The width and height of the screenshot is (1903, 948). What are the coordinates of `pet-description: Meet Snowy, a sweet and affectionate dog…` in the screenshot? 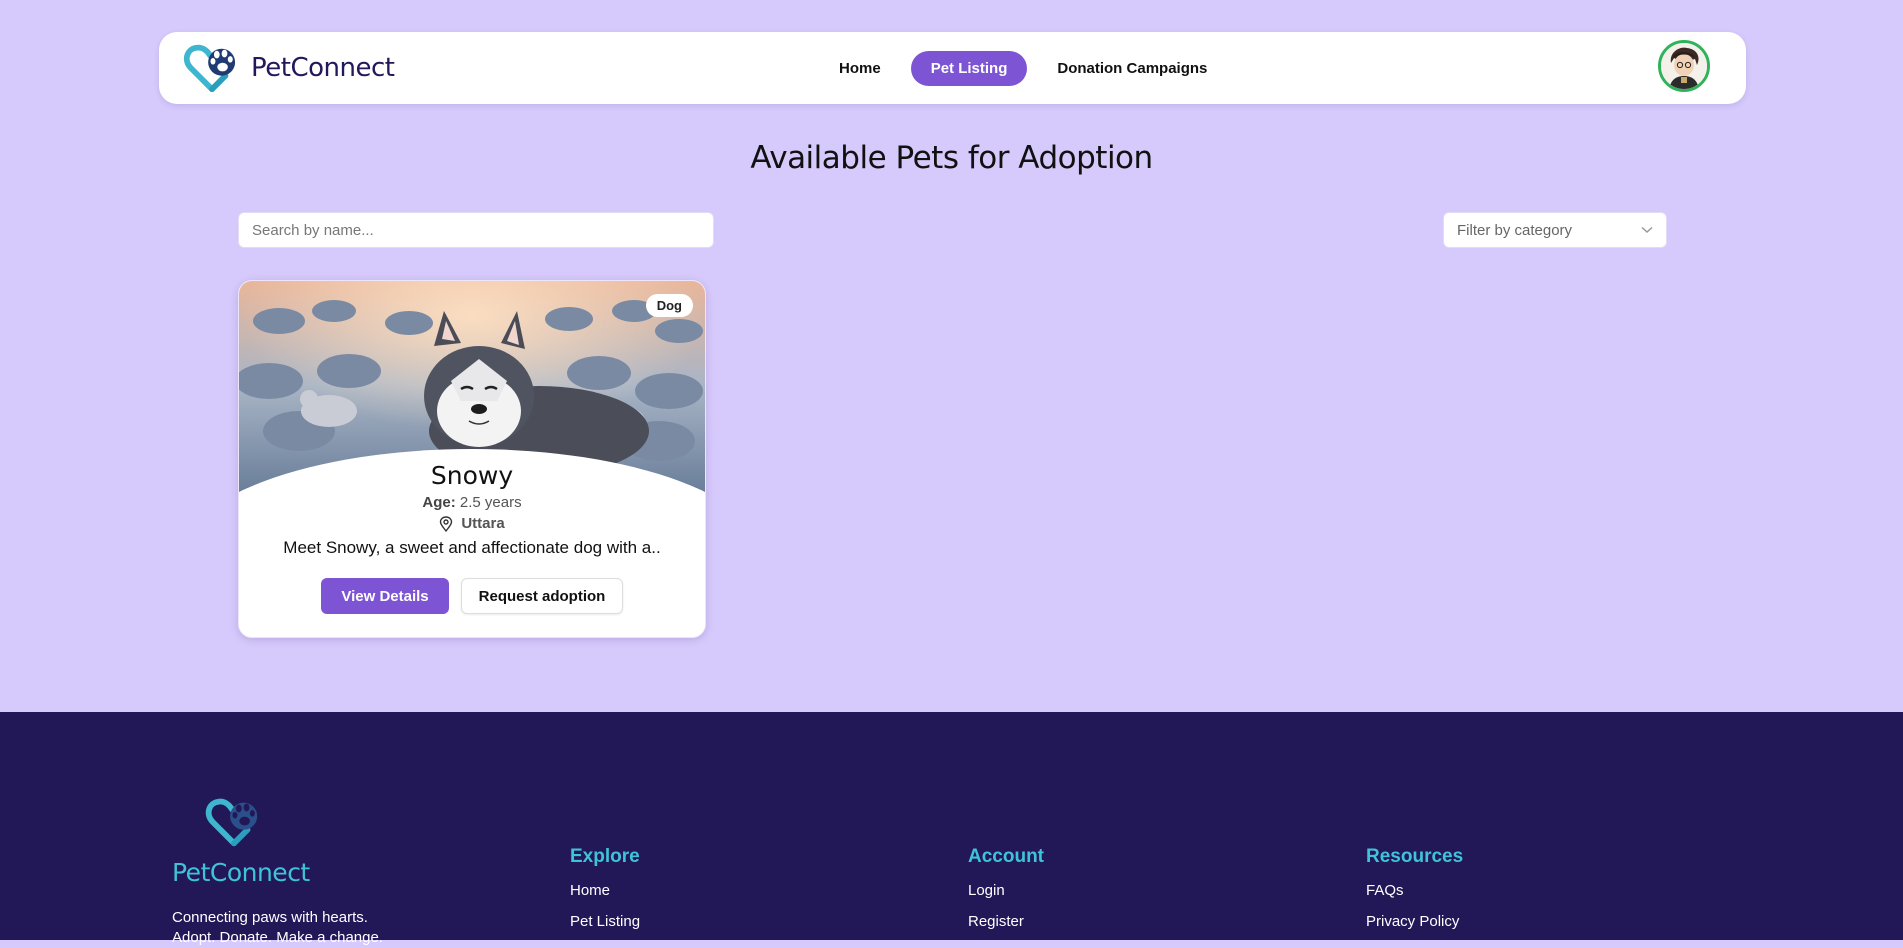 It's located at (472, 547).